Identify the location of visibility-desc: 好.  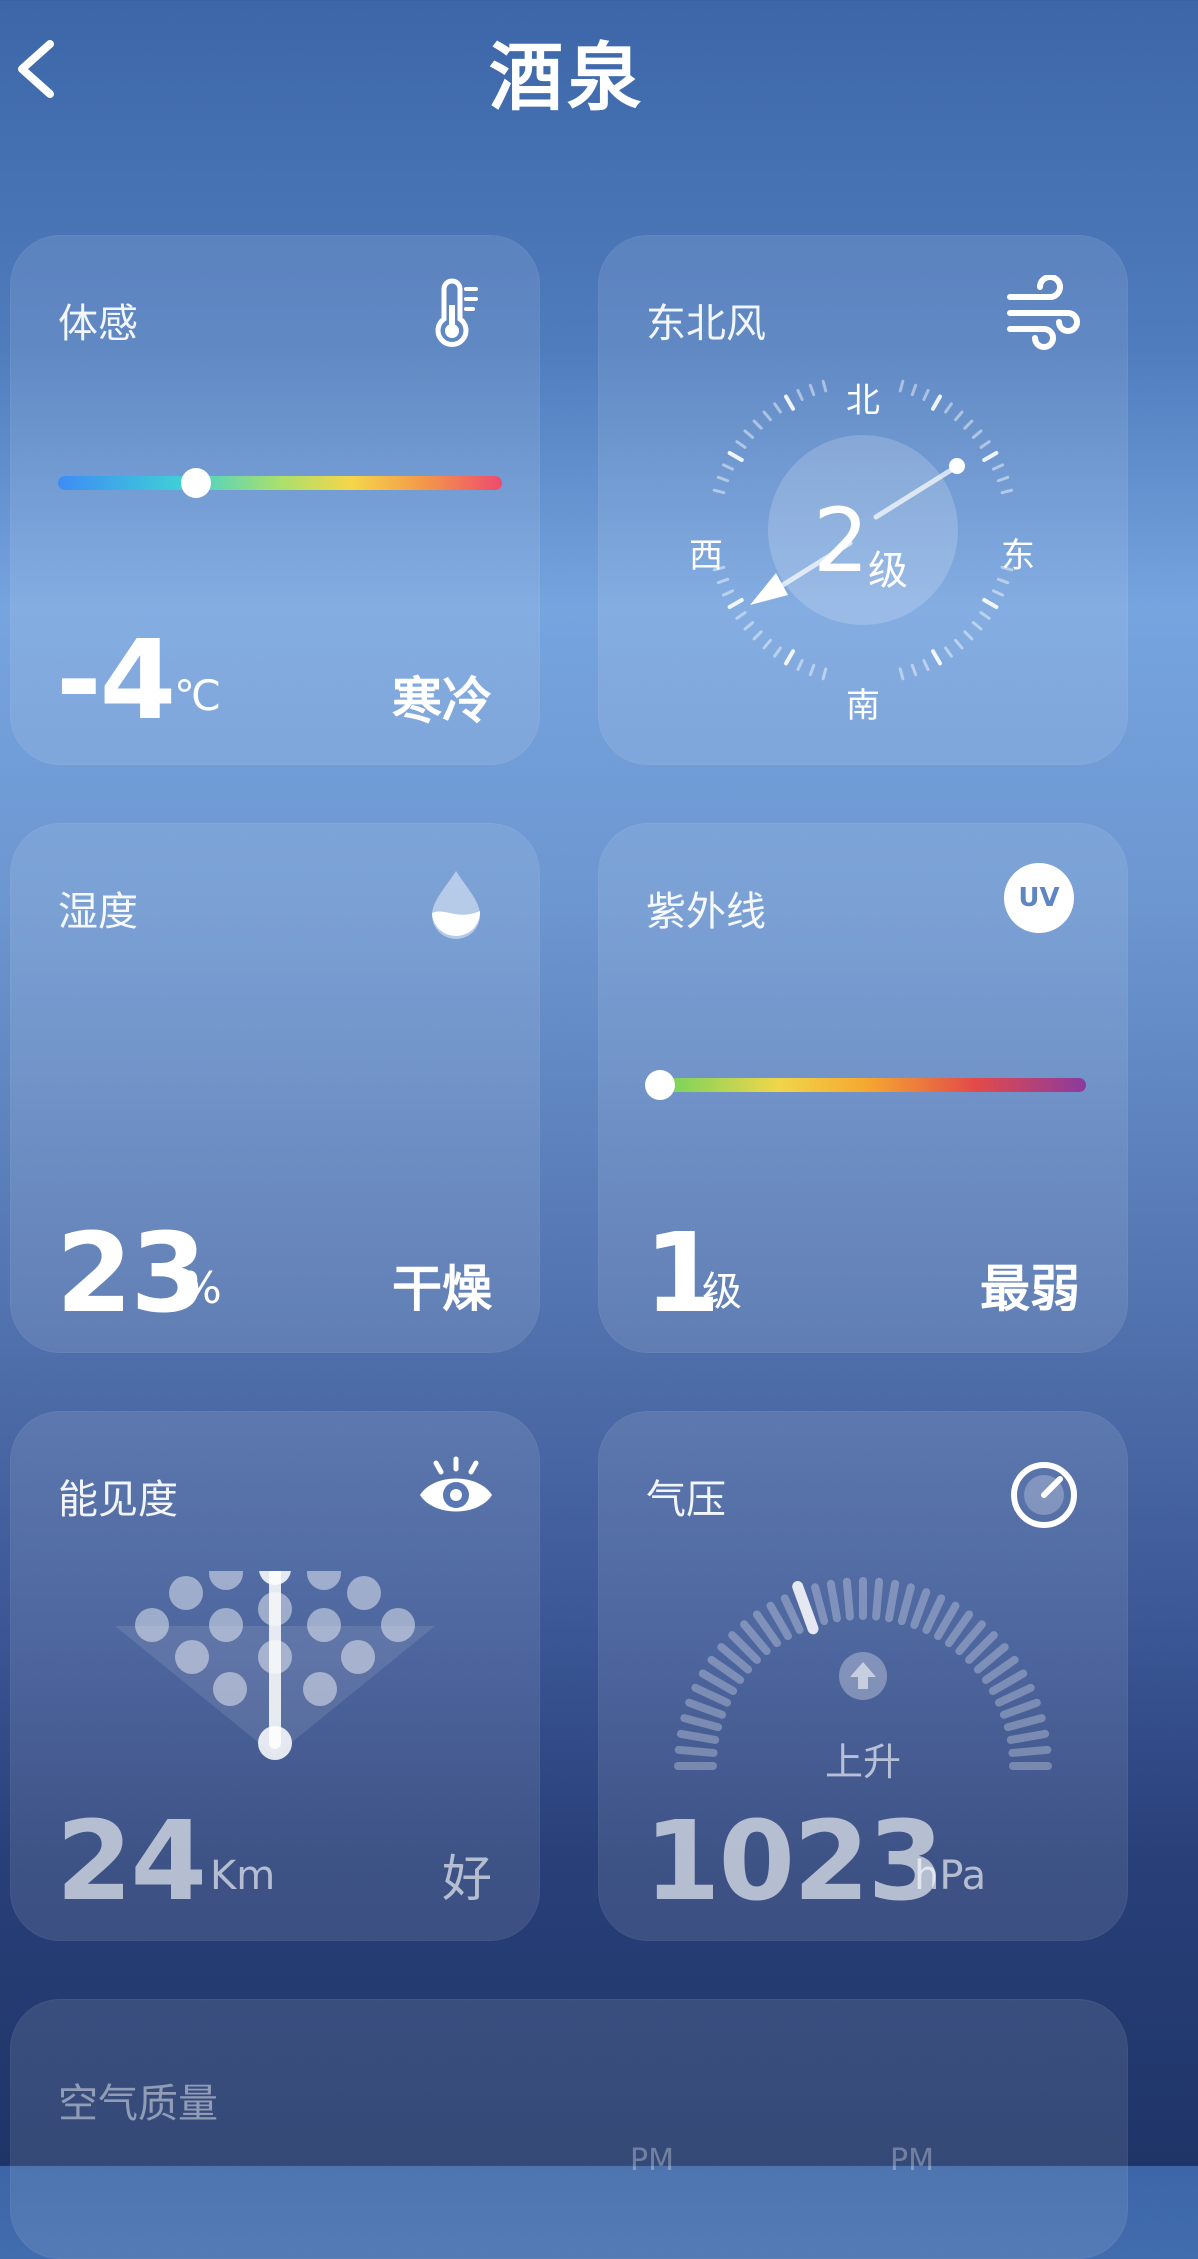
(467, 1879).